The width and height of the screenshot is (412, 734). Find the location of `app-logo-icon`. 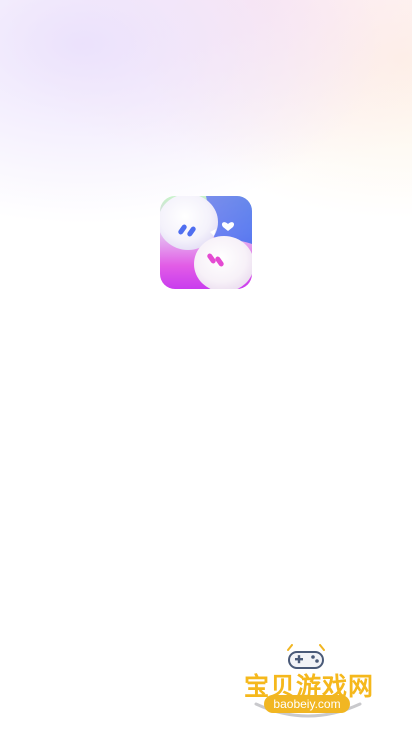

app-logo-icon is located at coordinates (206, 242).